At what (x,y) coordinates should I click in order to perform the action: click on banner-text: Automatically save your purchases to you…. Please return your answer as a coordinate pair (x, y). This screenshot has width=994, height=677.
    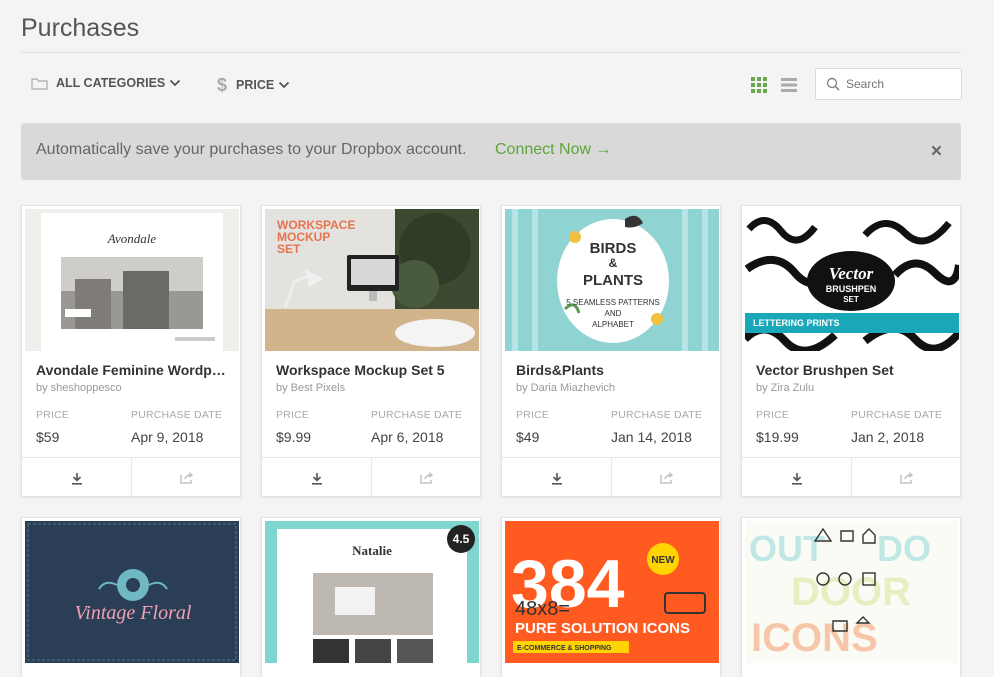
    Looking at the image, I should click on (251, 149).